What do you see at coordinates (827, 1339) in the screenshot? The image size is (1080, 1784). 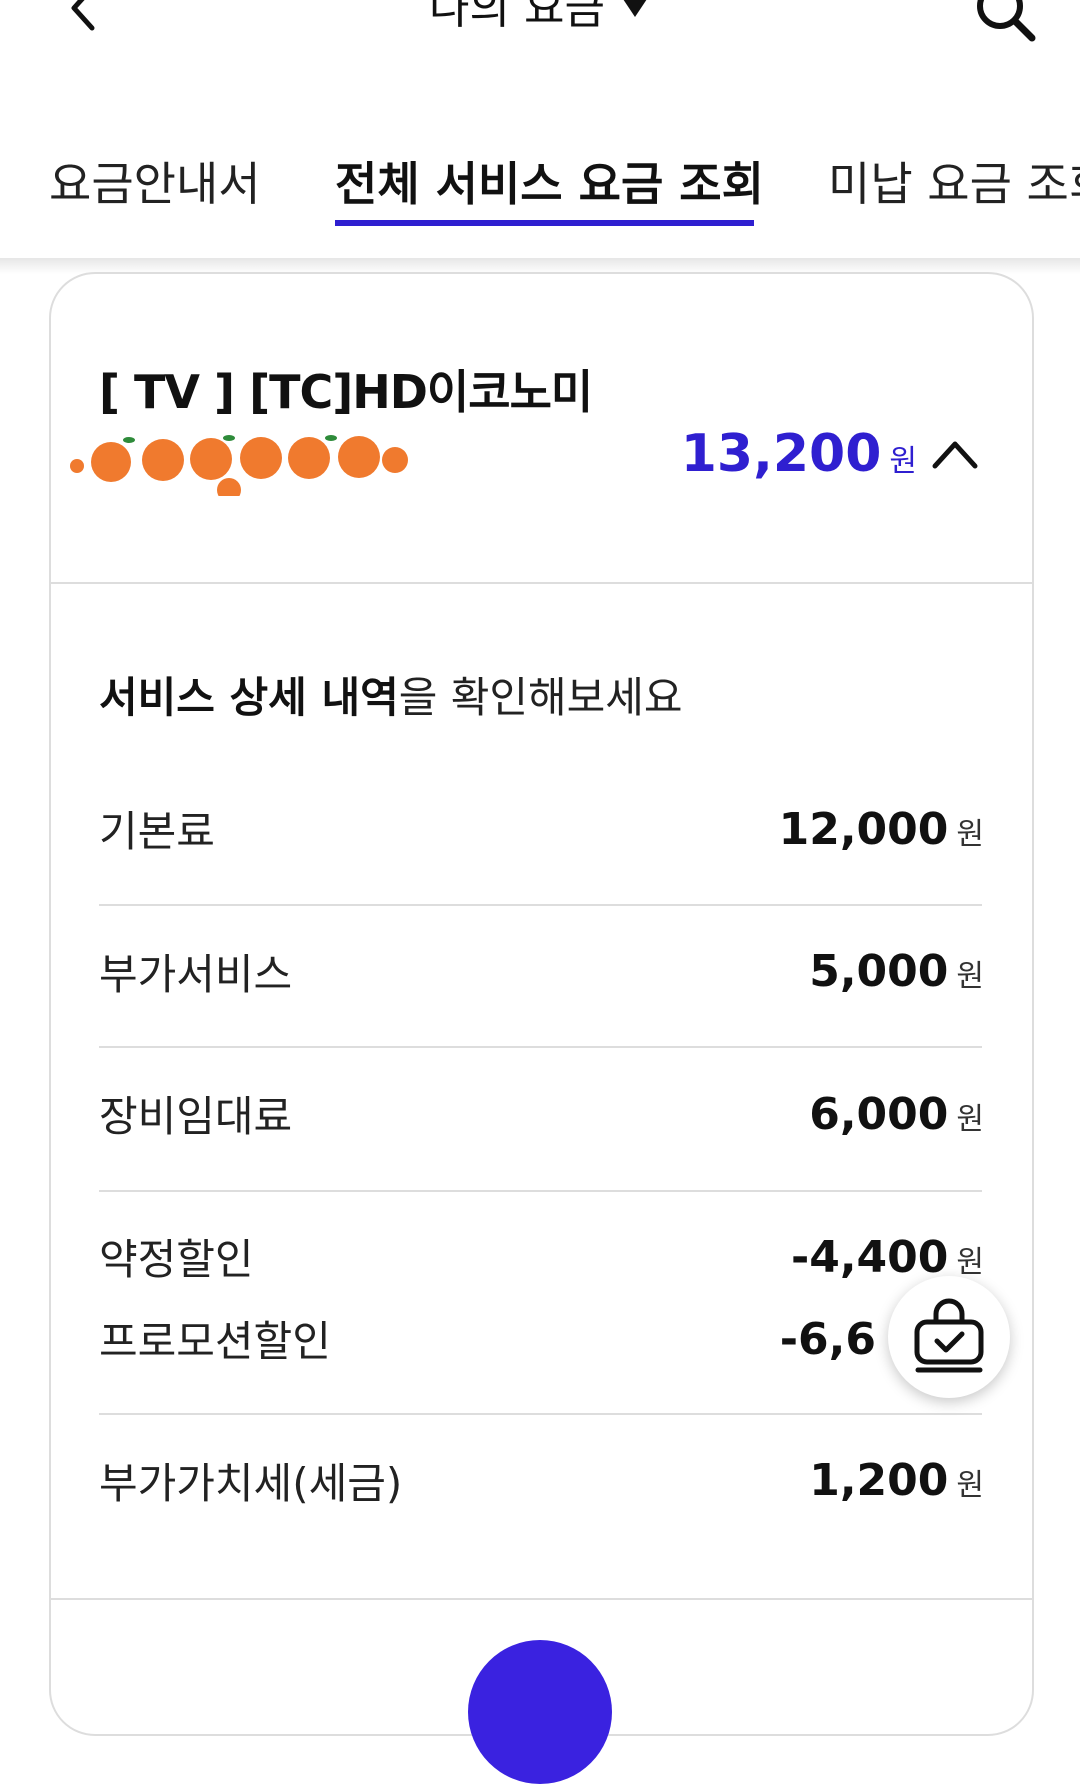 I see `fee-amount-value: -6,6` at bounding box center [827, 1339].